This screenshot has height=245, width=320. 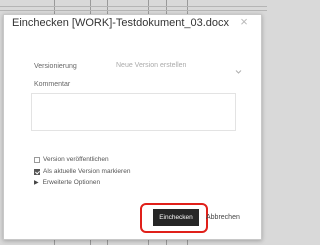 I want to click on publish-version-label: Version veröffentlichen, so click(x=76, y=159).